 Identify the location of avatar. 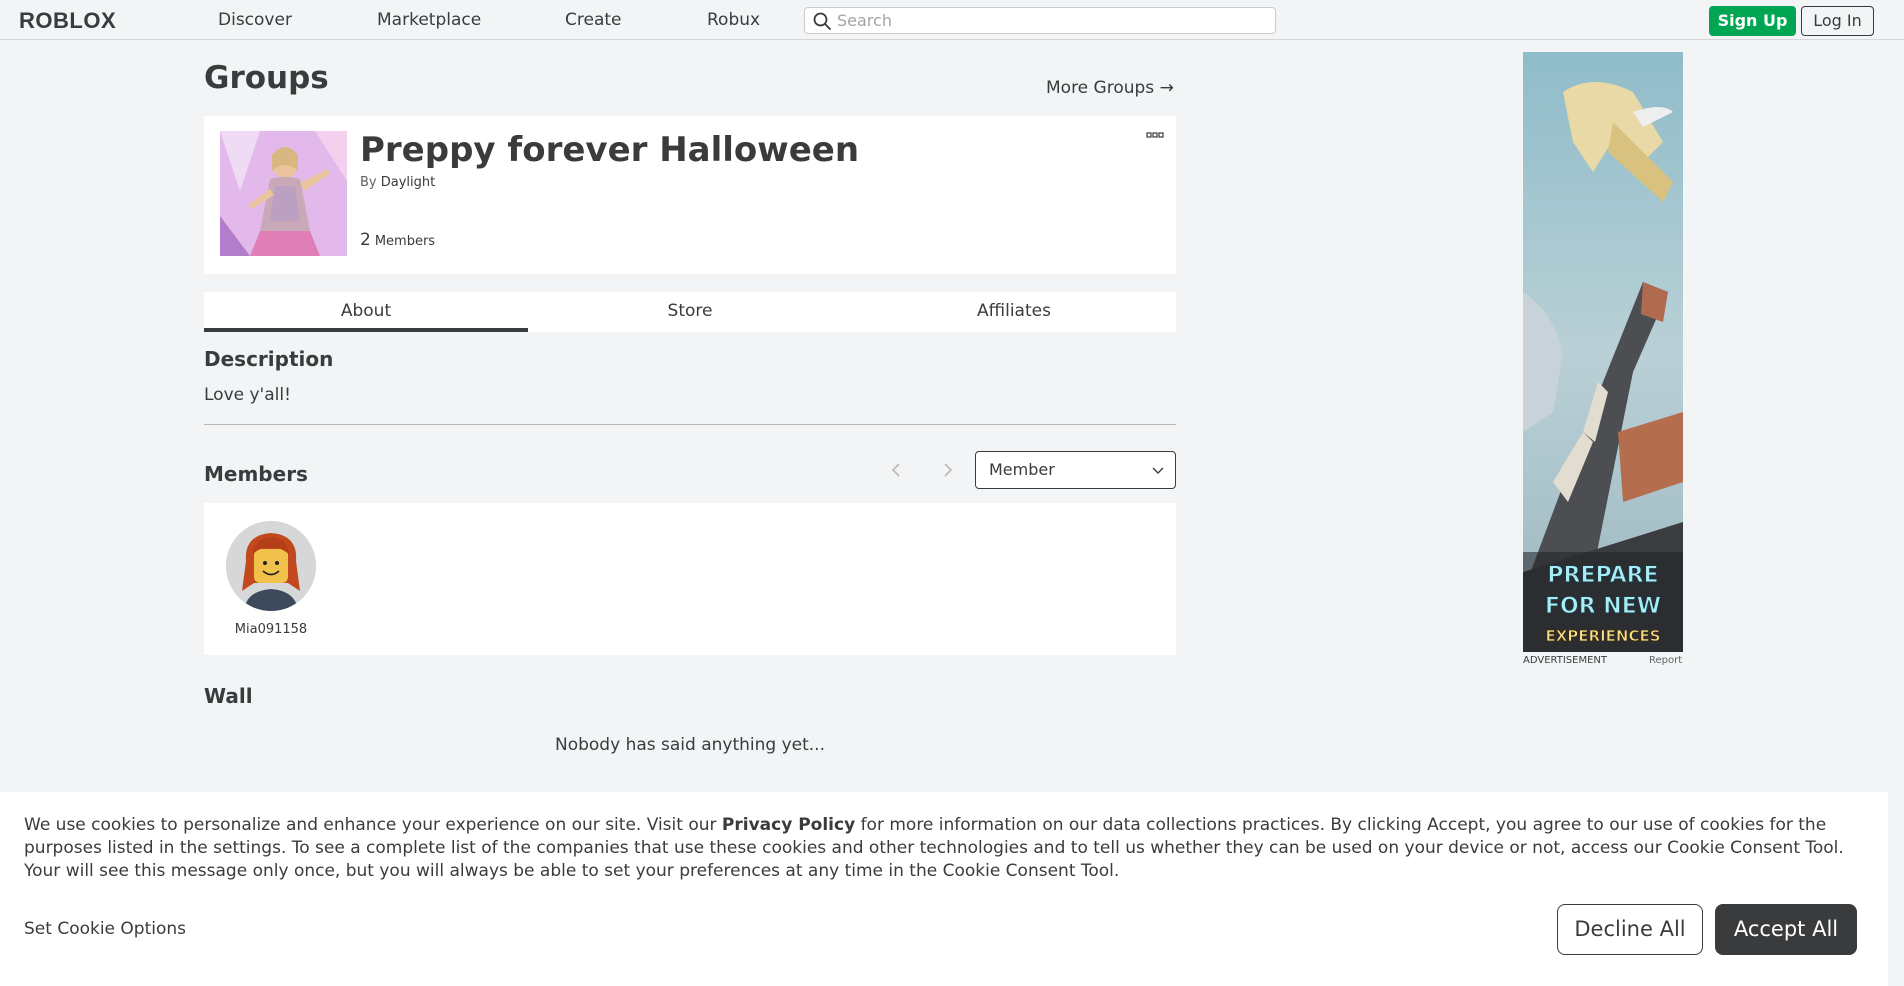
(271, 566).